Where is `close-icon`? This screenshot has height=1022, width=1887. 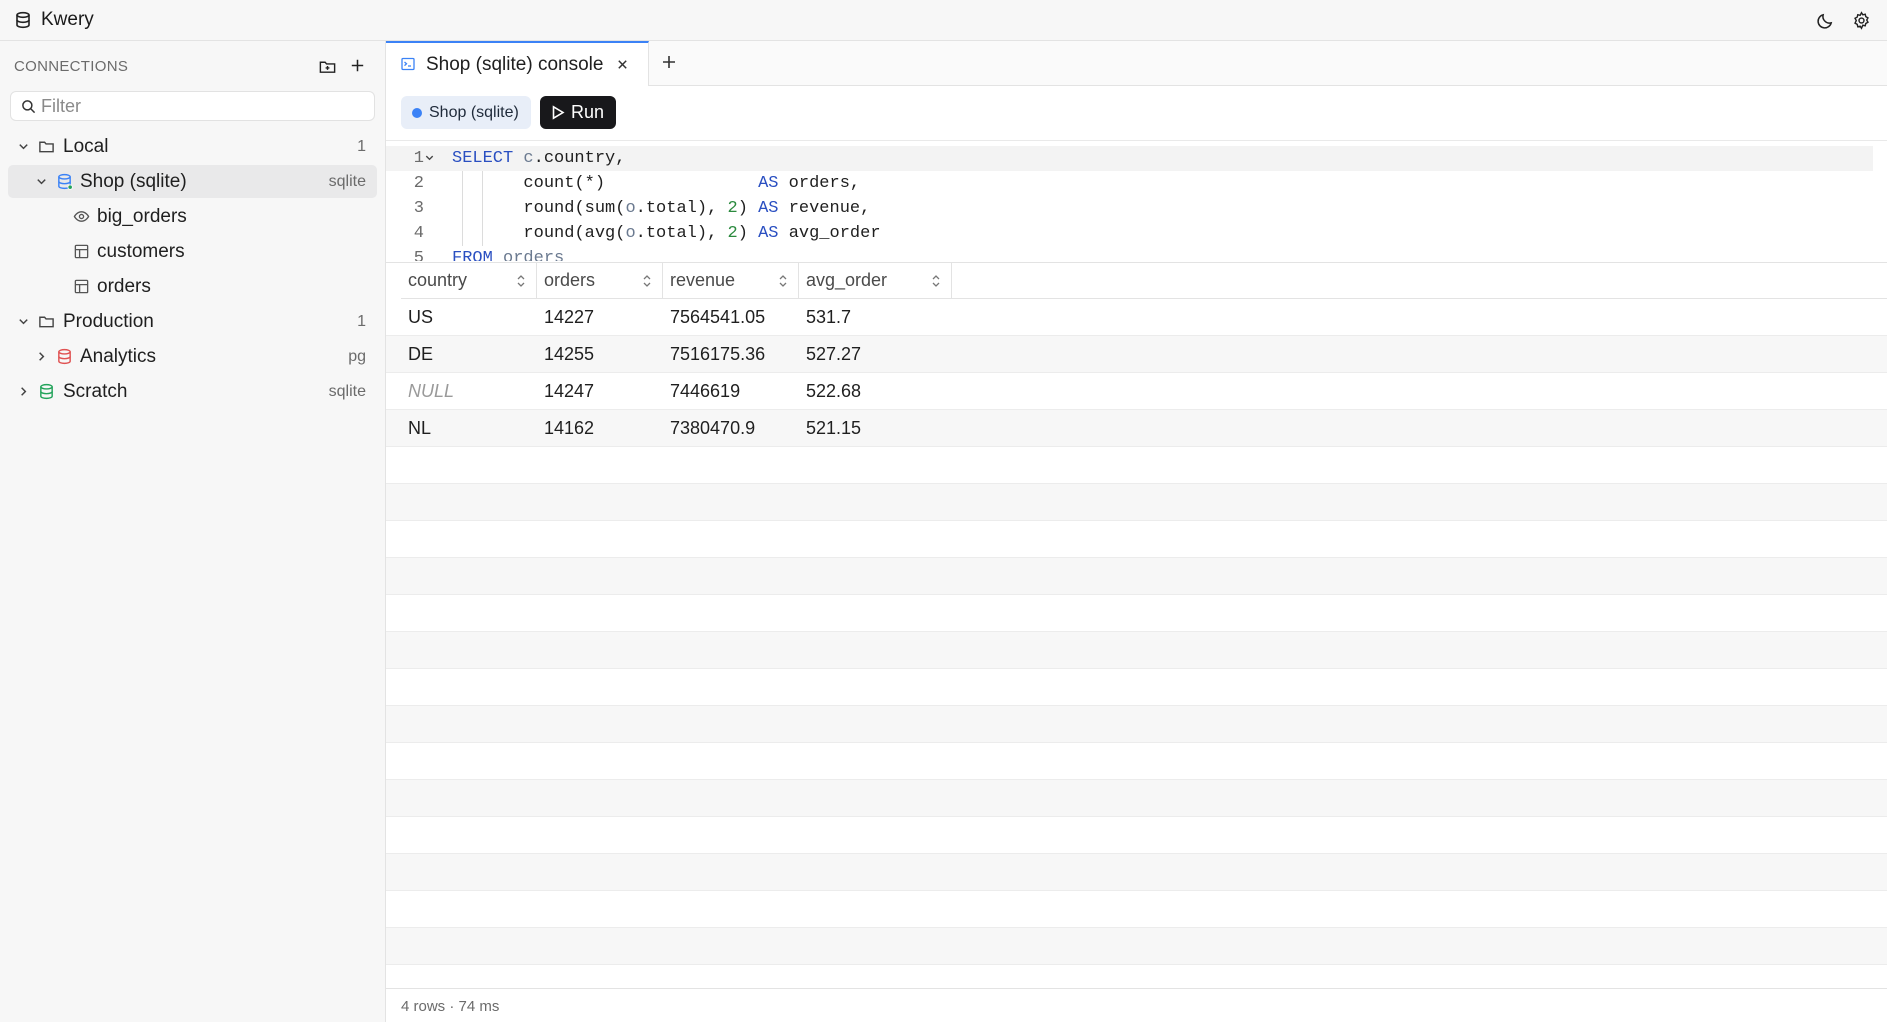 close-icon is located at coordinates (622, 64).